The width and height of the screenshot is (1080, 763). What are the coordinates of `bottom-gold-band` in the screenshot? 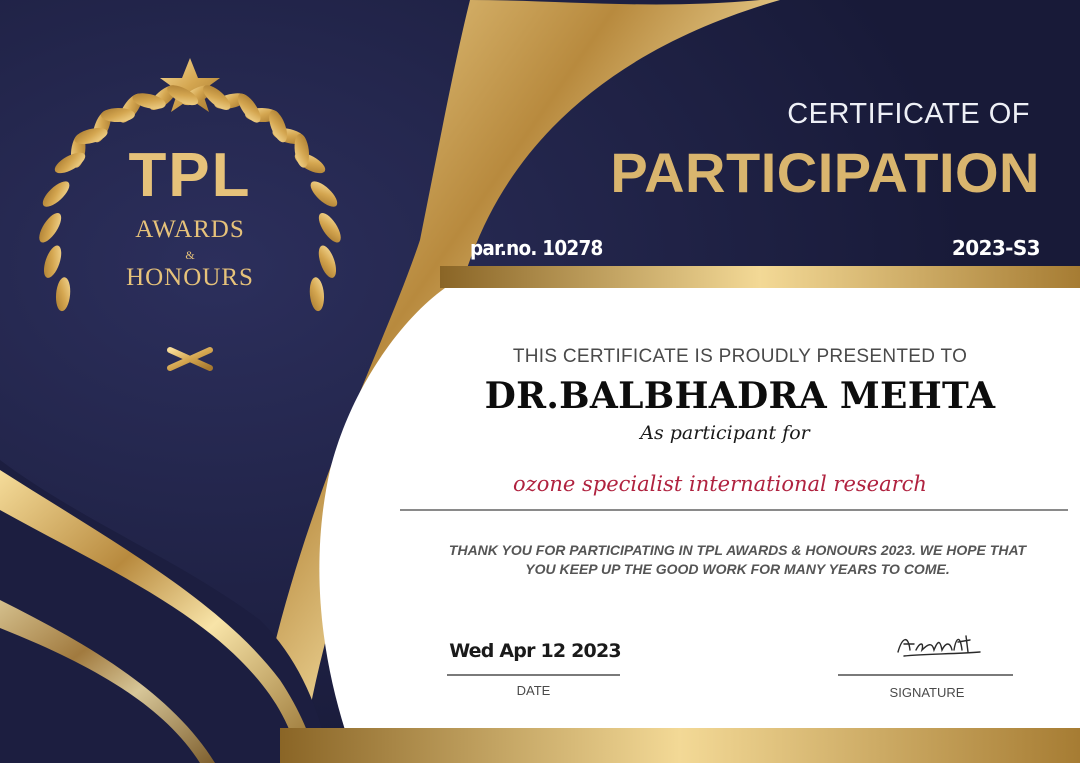 It's located at (680, 745).